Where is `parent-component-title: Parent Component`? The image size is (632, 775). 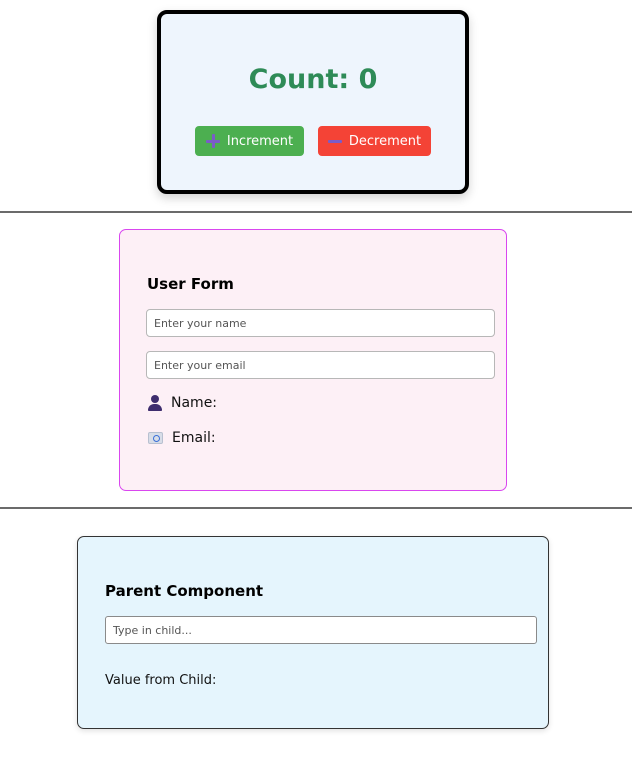
parent-component-title: Parent Component is located at coordinates (184, 591).